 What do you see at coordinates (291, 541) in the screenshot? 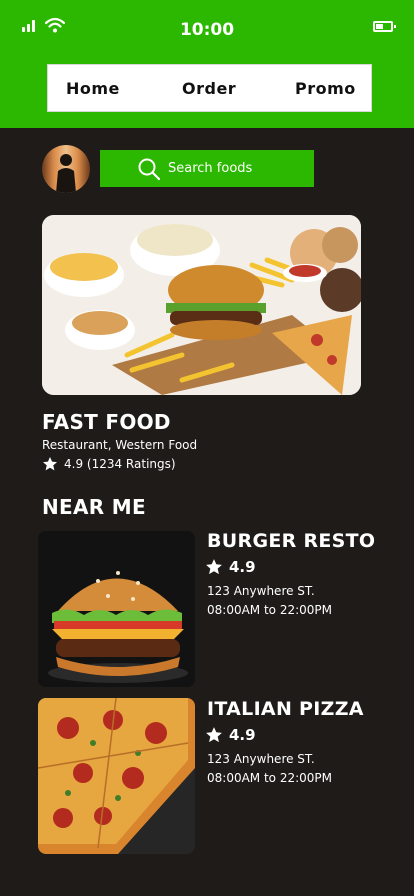
I see `card-name-burger-resto: BURGER RESTO` at bounding box center [291, 541].